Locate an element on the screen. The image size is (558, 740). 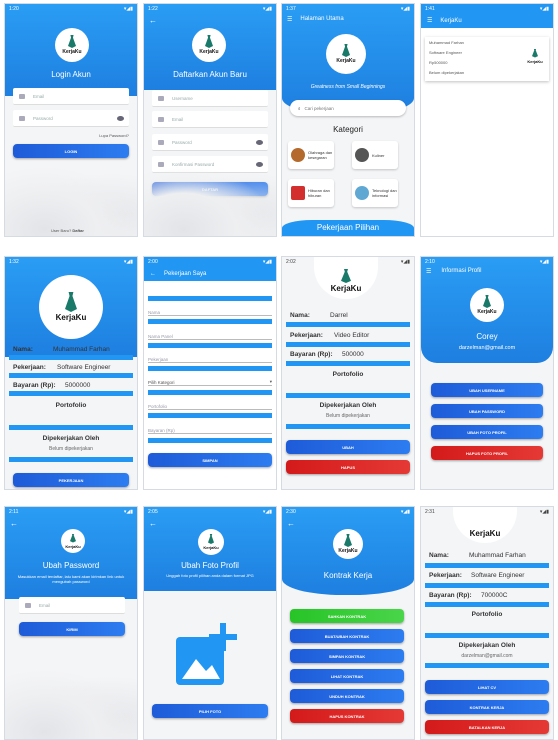
change-photo-button: UBAH FOTO PROFIL is located at coordinates (487, 432).